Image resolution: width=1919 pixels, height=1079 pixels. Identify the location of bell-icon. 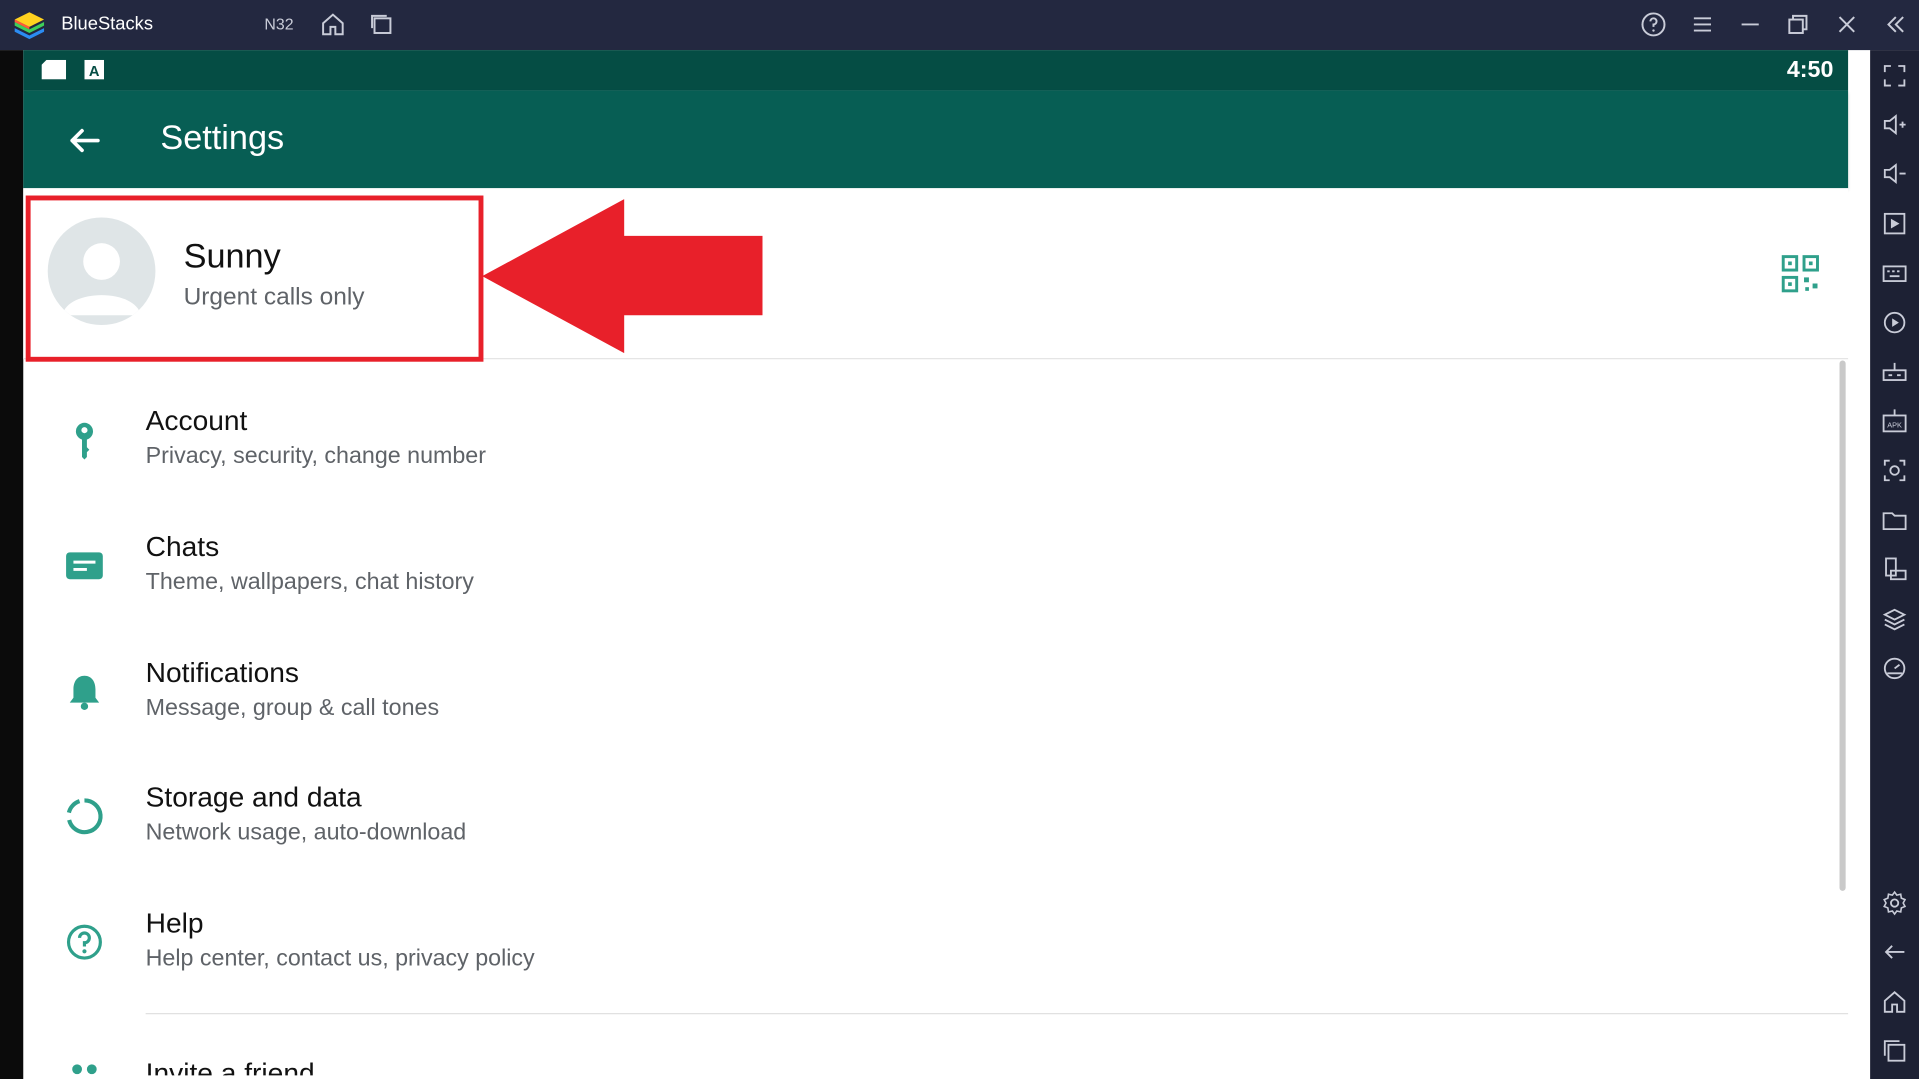
(84, 692).